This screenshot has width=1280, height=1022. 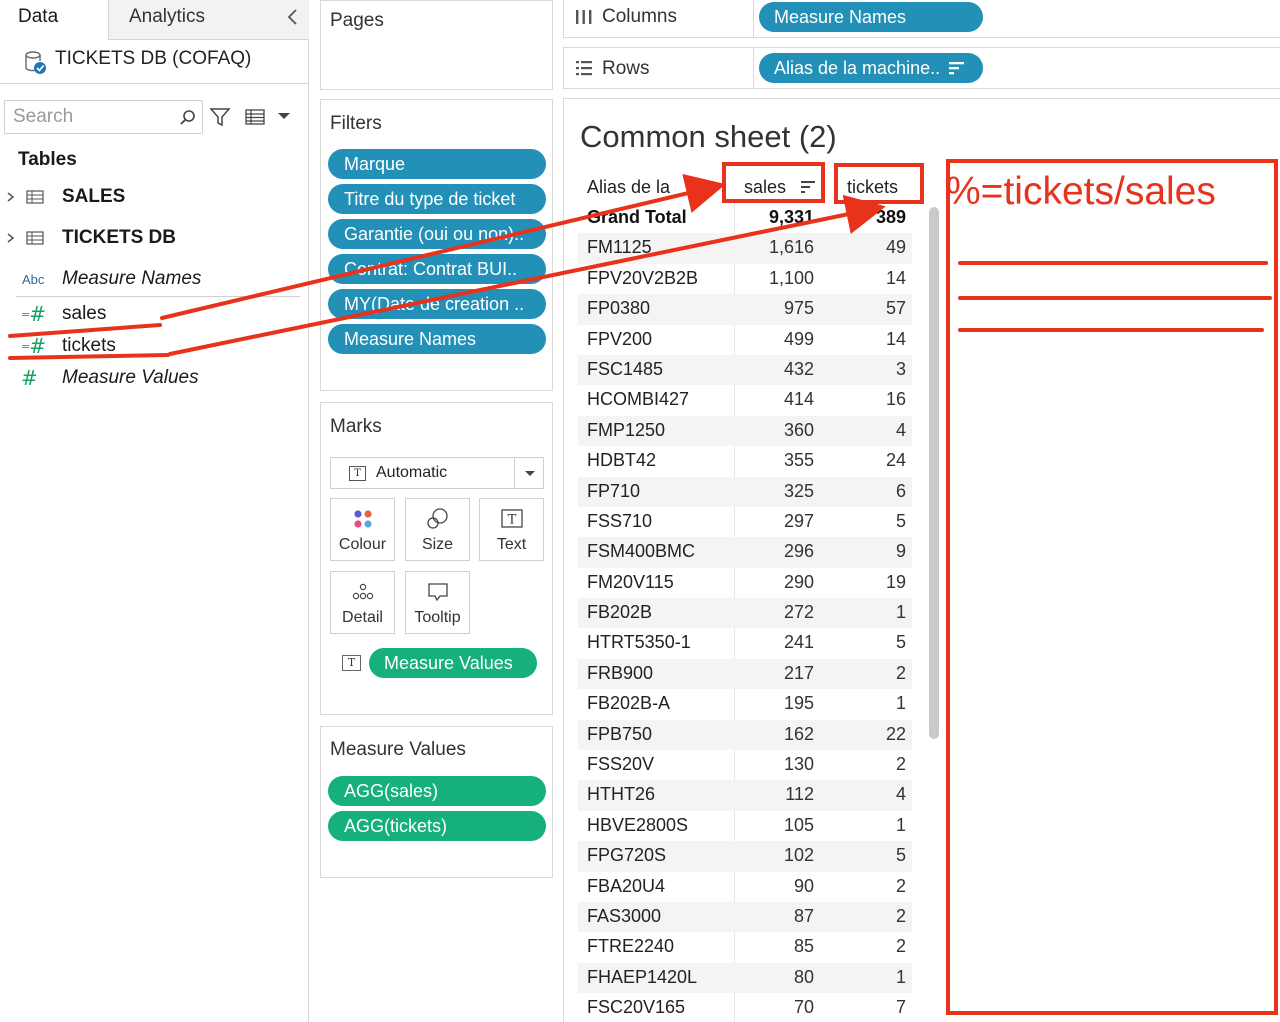 What do you see at coordinates (745, 340) in the screenshot?
I see `table-row: FPV200 499 14` at bounding box center [745, 340].